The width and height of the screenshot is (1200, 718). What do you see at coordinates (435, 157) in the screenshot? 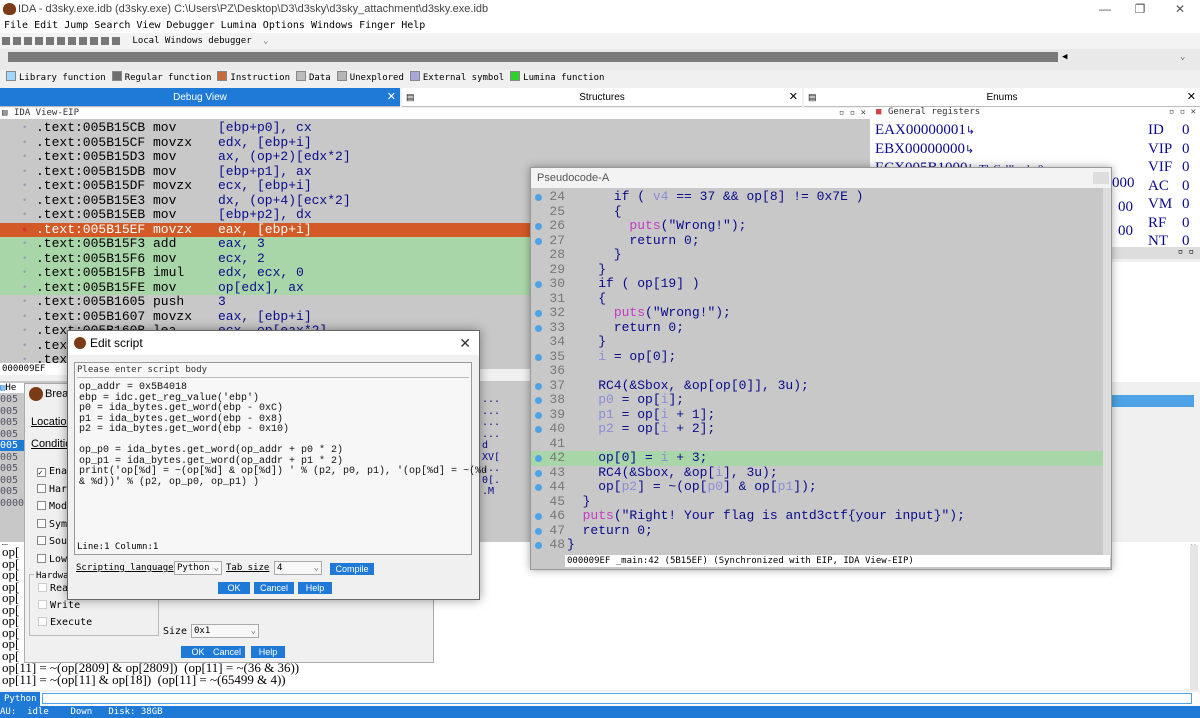
I see `disasm-line: • .text:005B15D3 mov ax, (op+2)[edx*2]` at bounding box center [435, 157].